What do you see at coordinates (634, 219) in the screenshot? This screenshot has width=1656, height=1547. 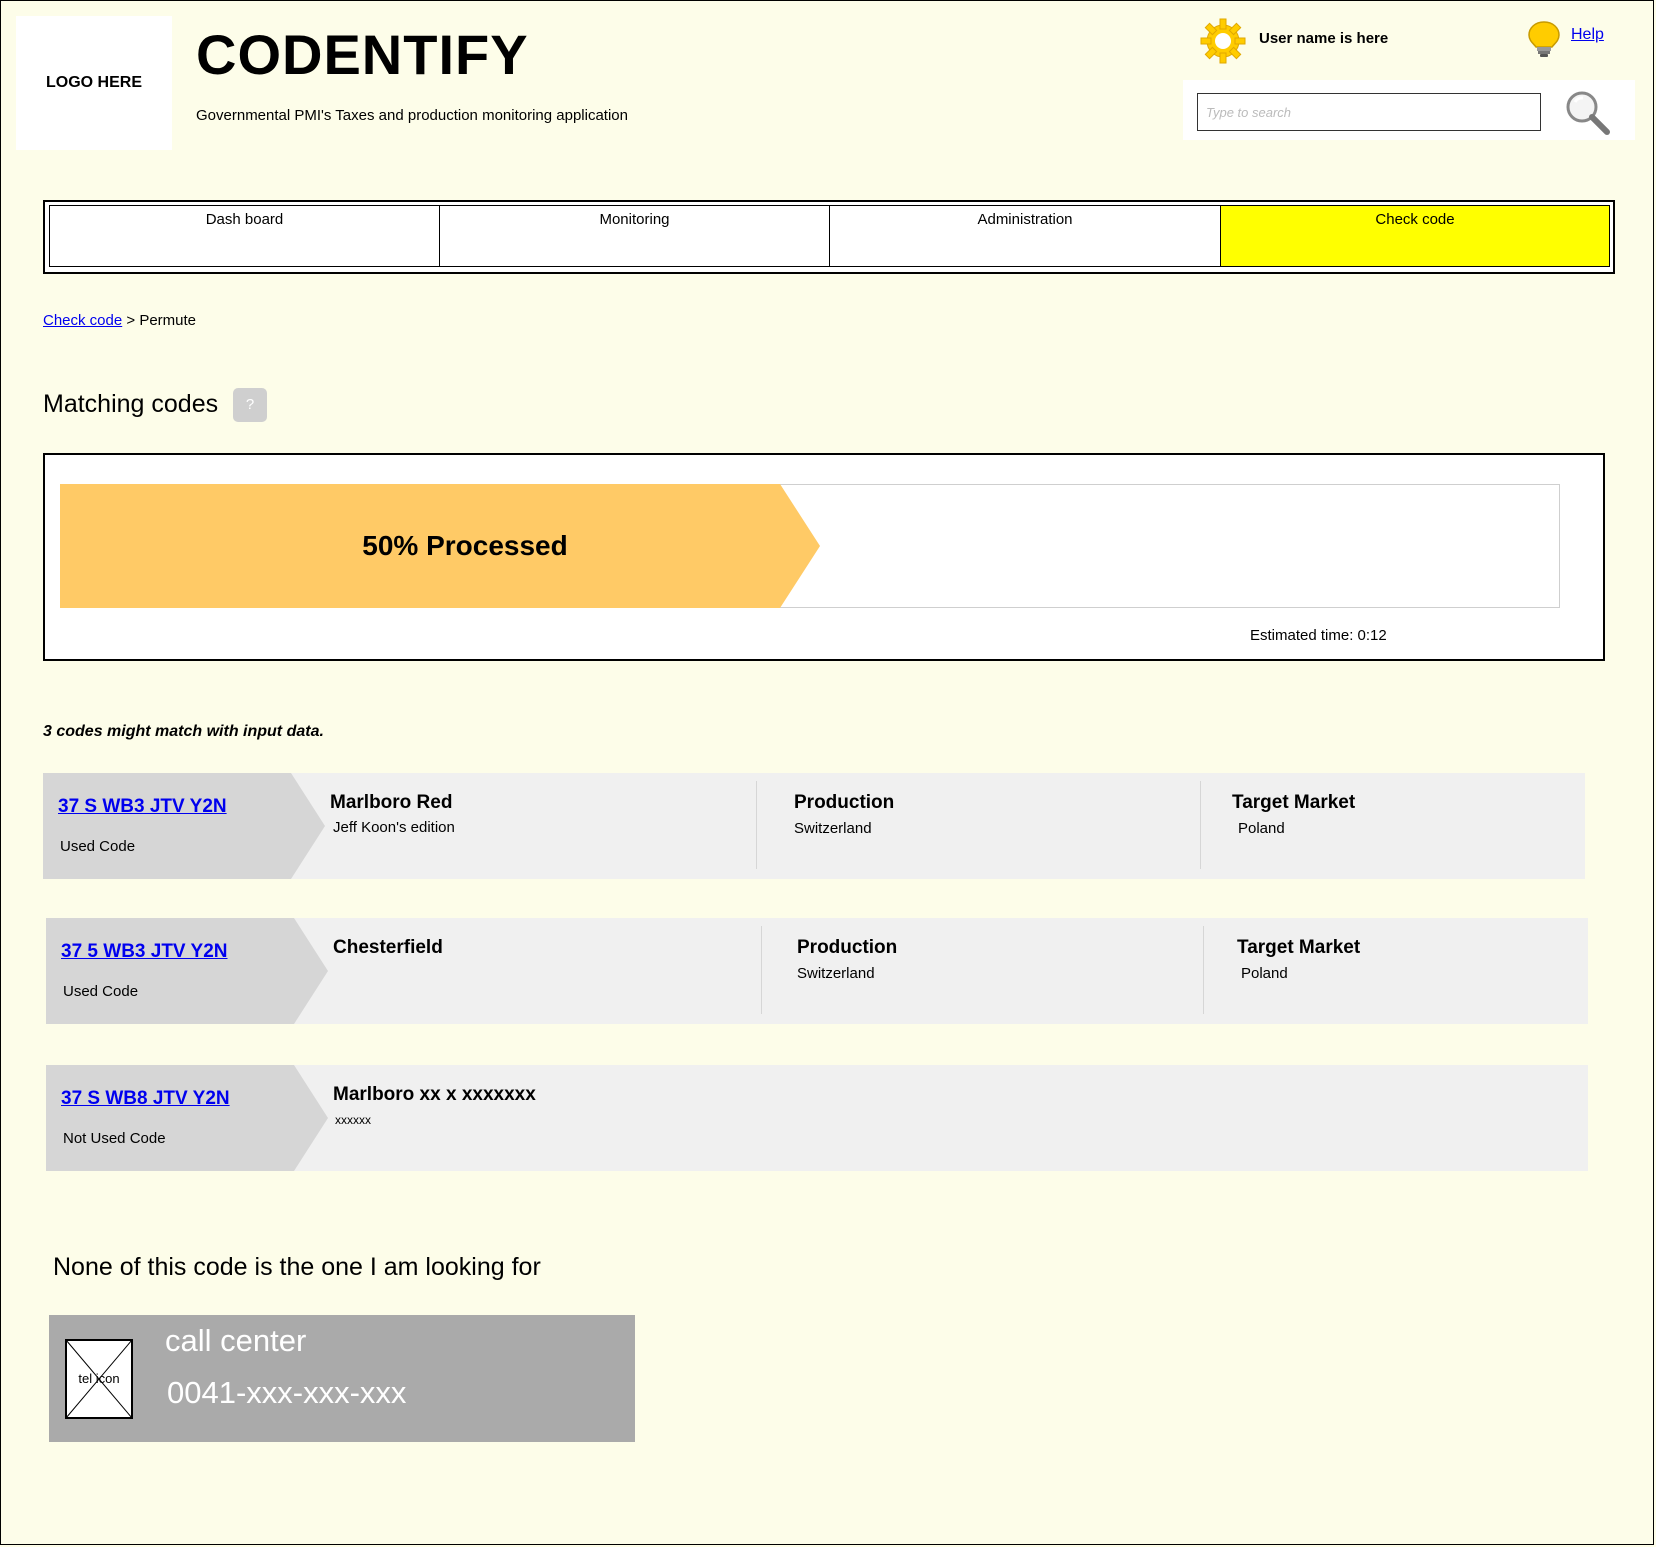 I see `tab-monitoring-label: Monitoring` at bounding box center [634, 219].